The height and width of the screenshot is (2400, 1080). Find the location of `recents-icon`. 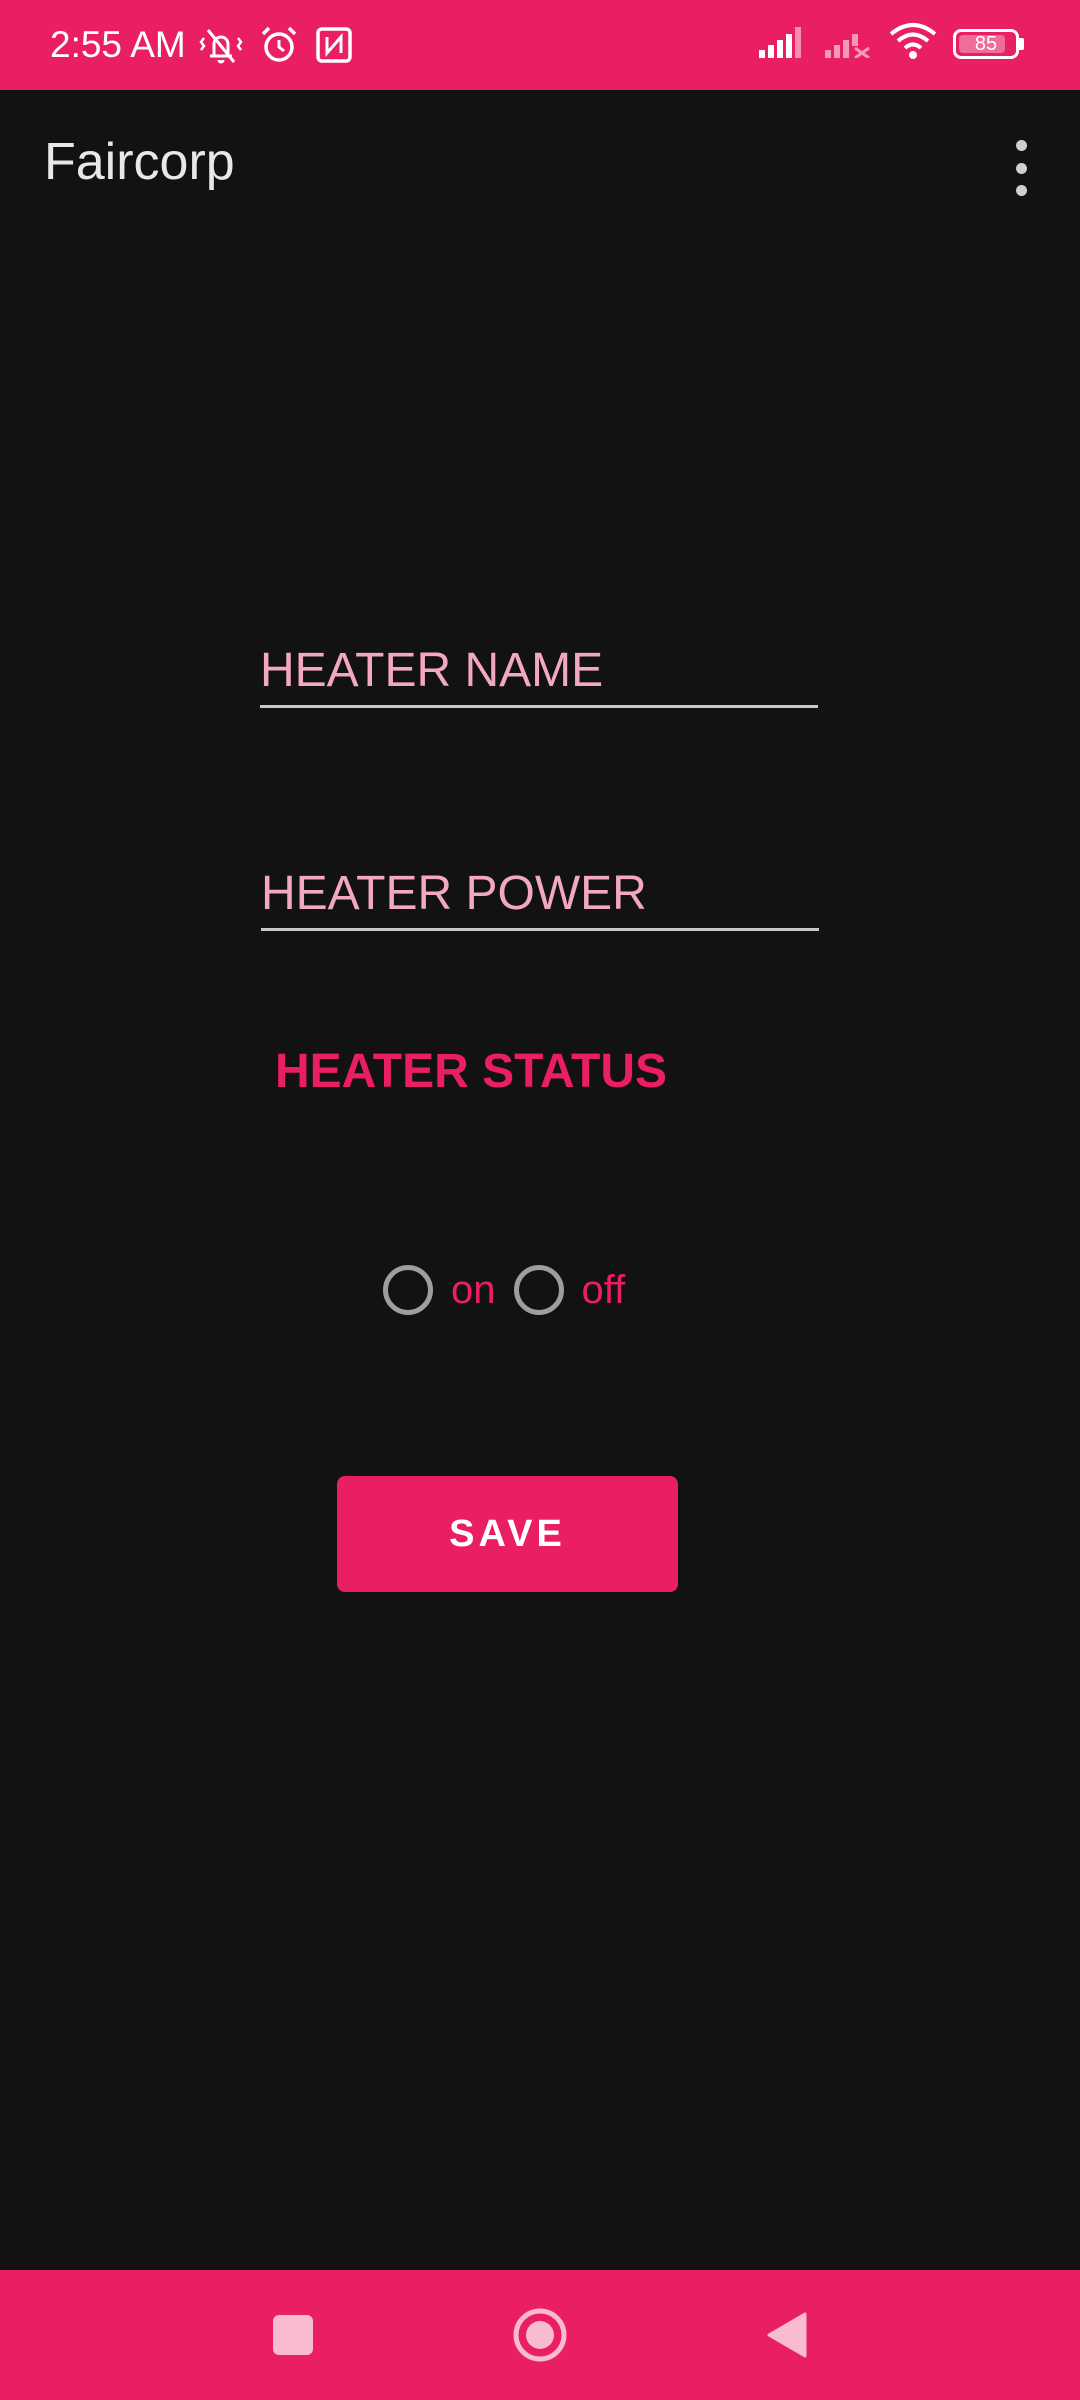

recents-icon is located at coordinates (293, 2335).